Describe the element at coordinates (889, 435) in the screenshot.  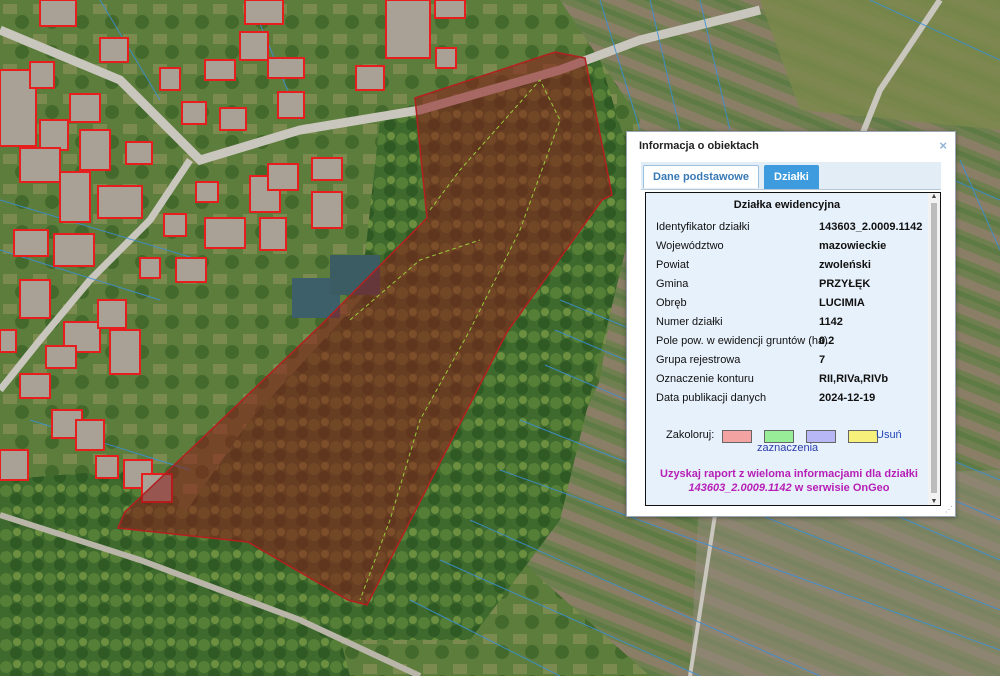
I see `remove-color-link: Usuń` at that location.